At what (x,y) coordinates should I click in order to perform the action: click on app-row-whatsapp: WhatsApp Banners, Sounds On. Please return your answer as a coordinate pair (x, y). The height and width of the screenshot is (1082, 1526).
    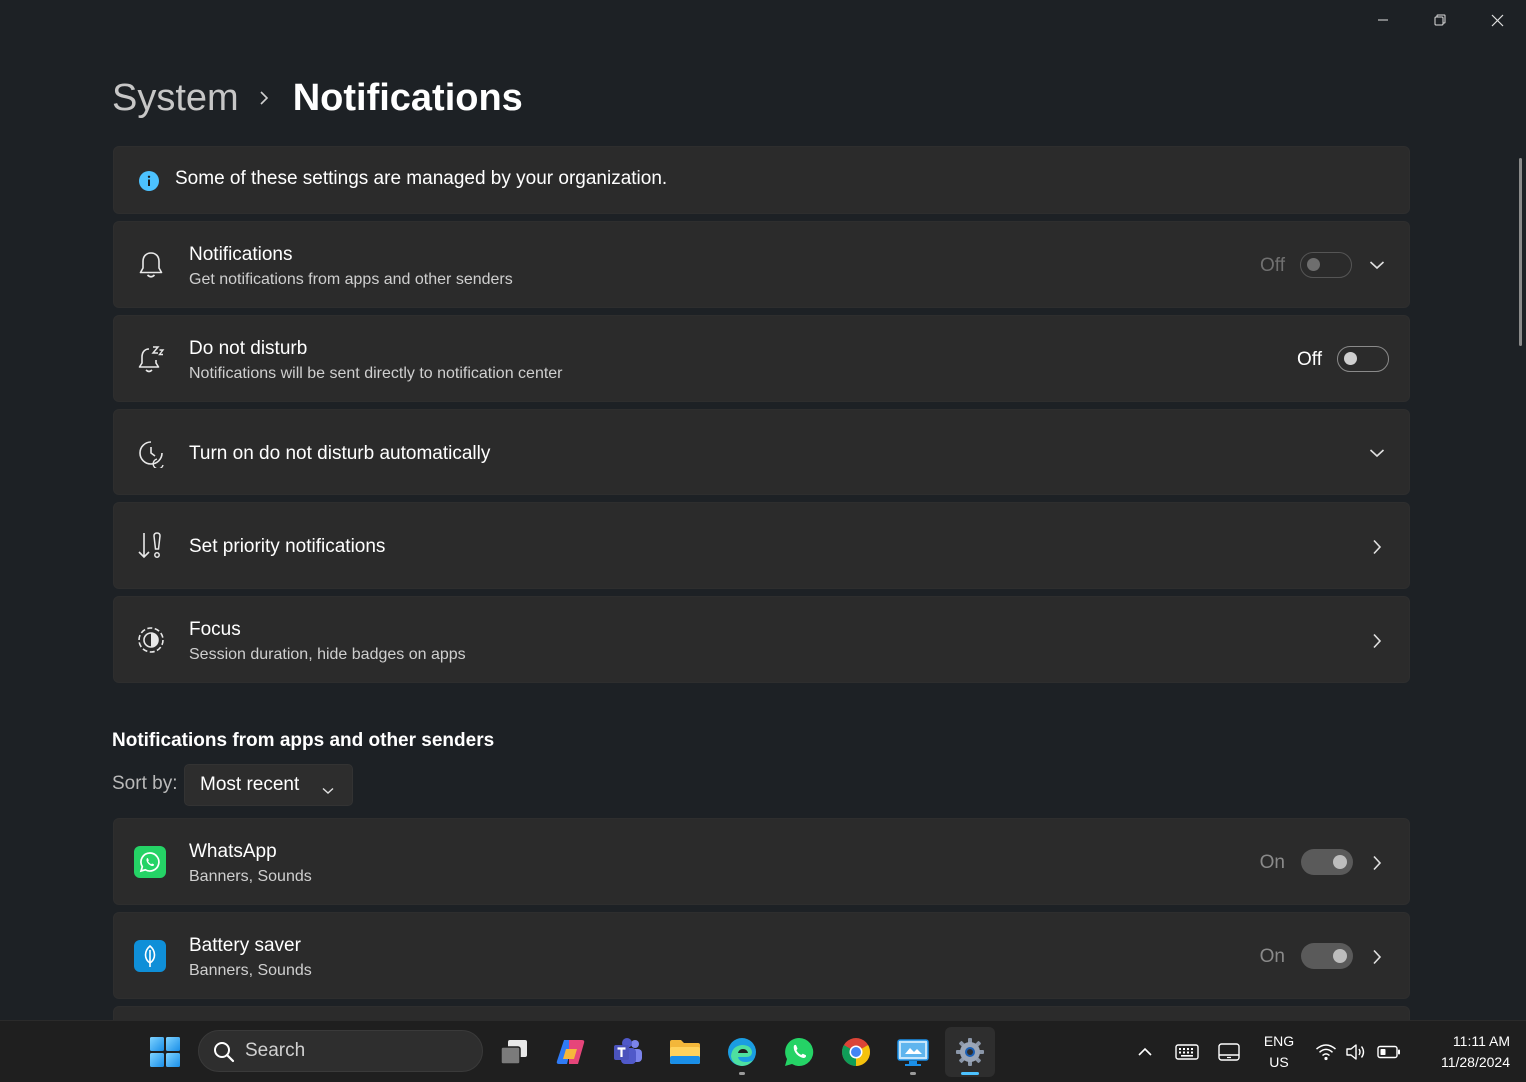
    Looking at the image, I should click on (761, 861).